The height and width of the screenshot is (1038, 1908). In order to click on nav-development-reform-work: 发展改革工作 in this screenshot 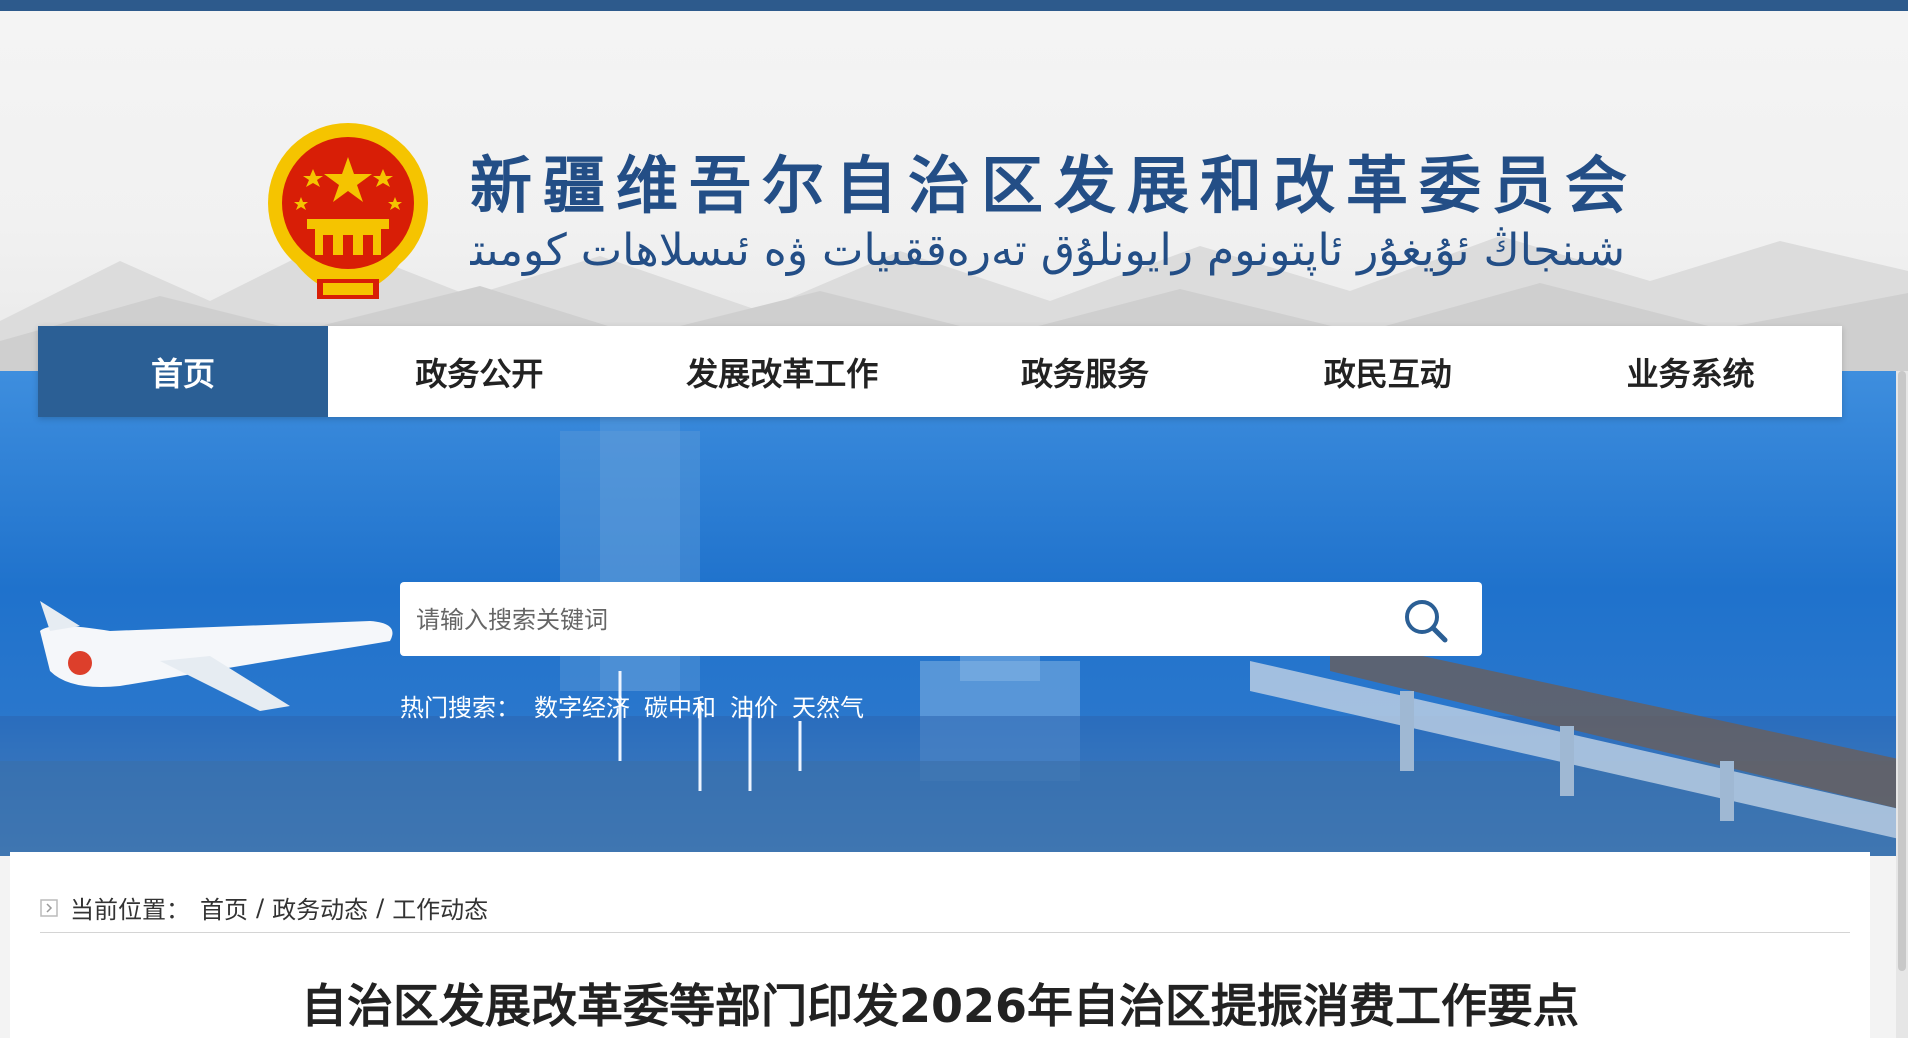, I will do `click(782, 371)`.